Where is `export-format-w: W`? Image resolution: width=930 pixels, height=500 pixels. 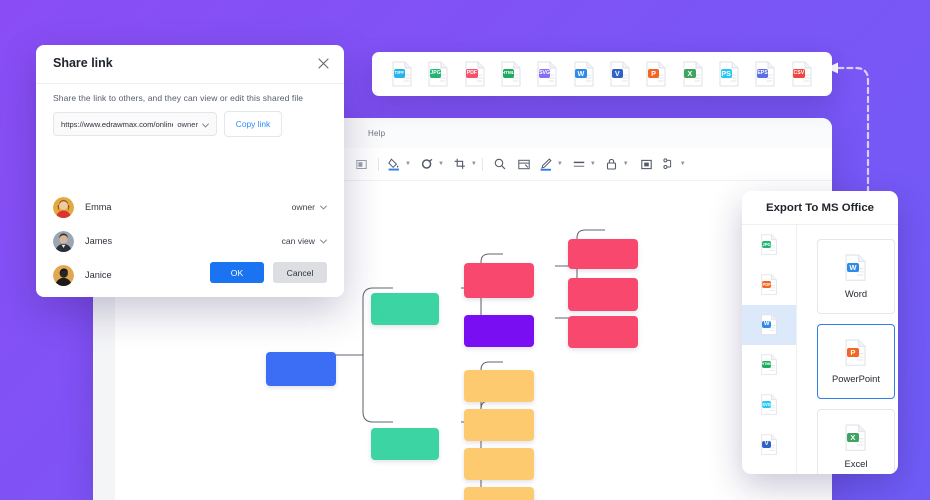
export-format-w: W is located at coordinates (769, 325).